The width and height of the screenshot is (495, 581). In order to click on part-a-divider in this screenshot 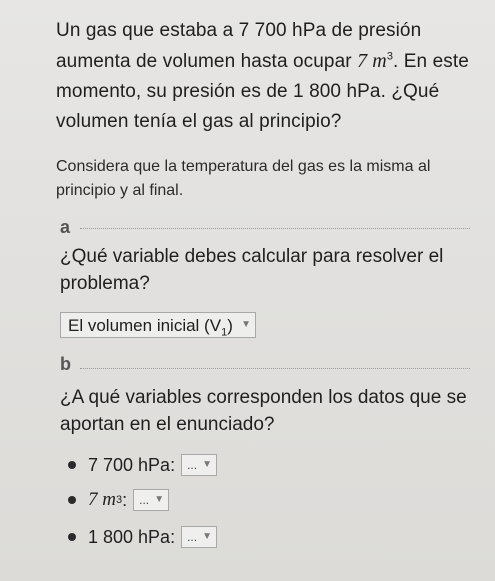, I will do `click(275, 228)`.